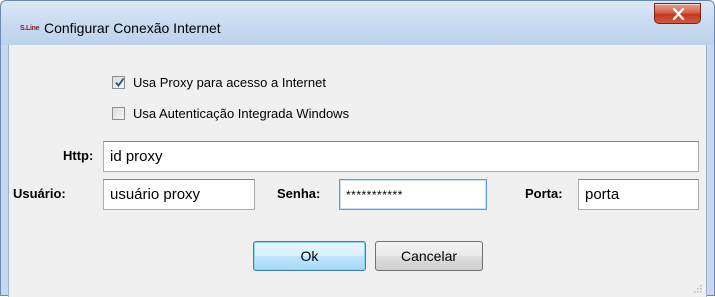 The image size is (715, 297). What do you see at coordinates (401, 156) in the screenshot?
I see `http-input` at bounding box center [401, 156].